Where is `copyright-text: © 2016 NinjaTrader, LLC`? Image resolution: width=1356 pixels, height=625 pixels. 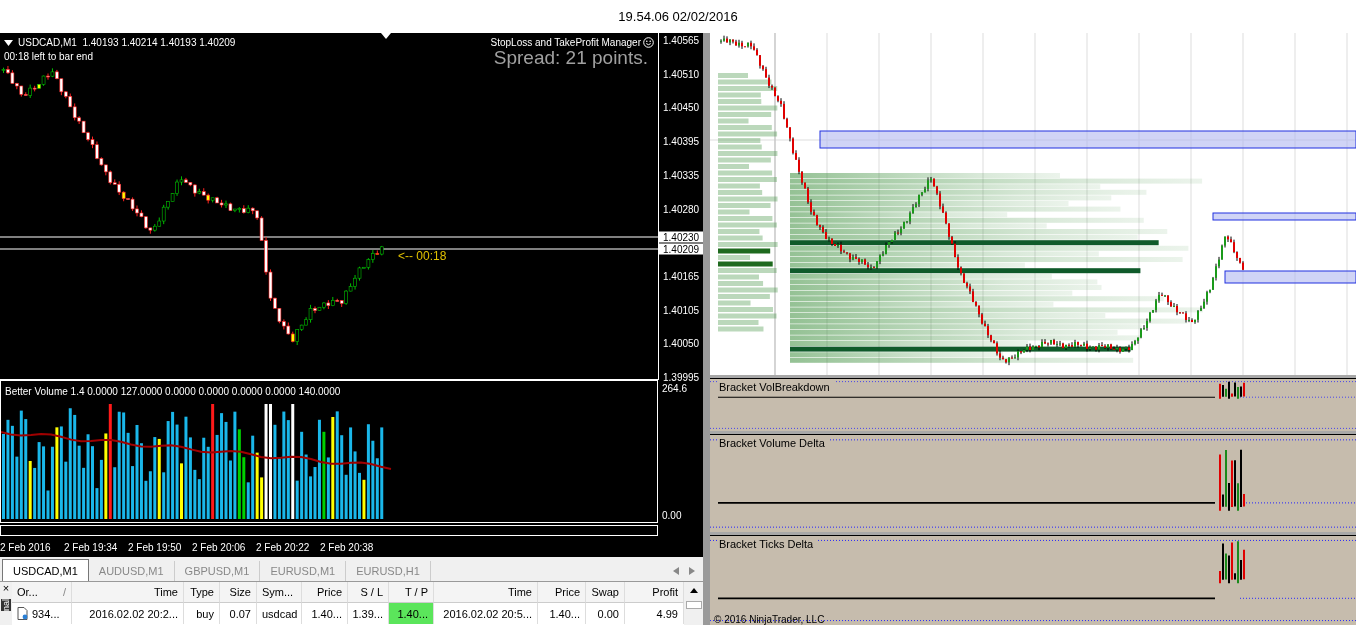
copyright-text: © 2016 NinjaTrader, LLC is located at coordinates (769, 619).